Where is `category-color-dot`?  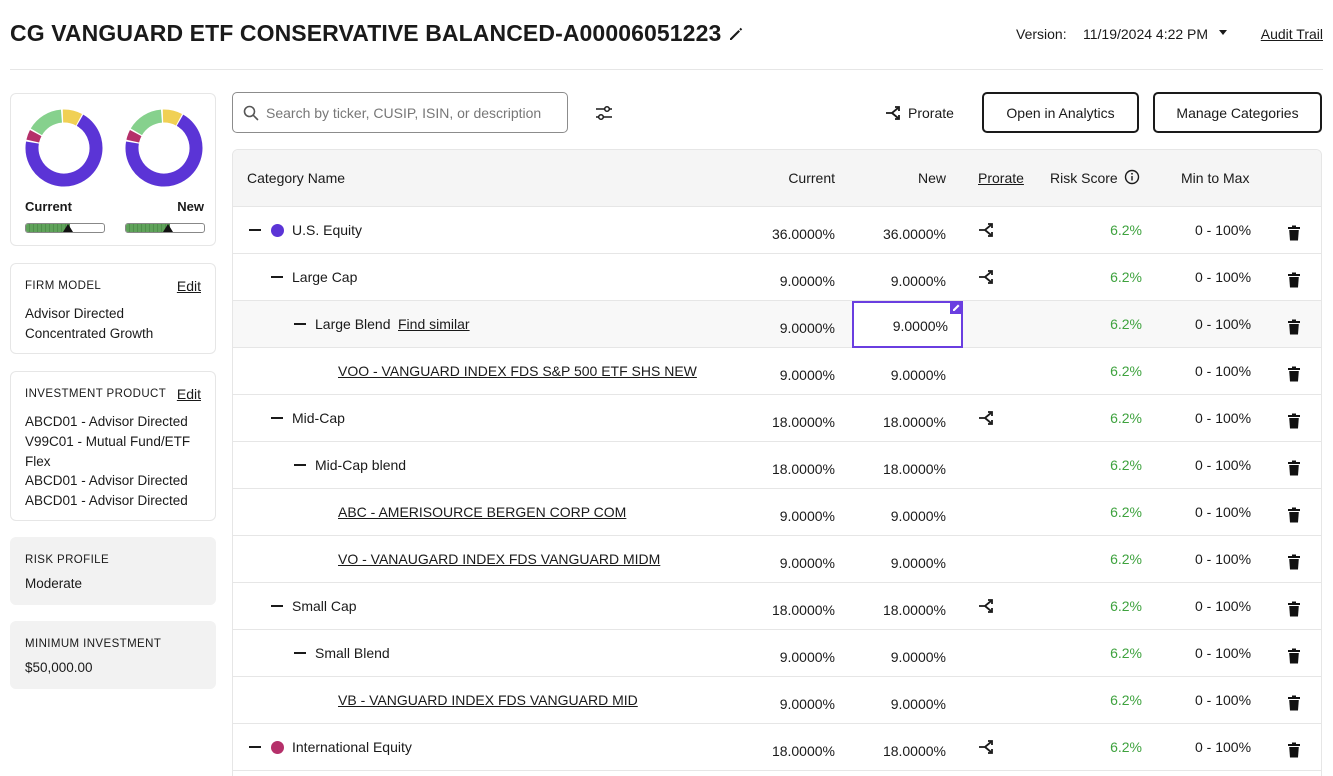 category-color-dot is located at coordinates (277, 747).